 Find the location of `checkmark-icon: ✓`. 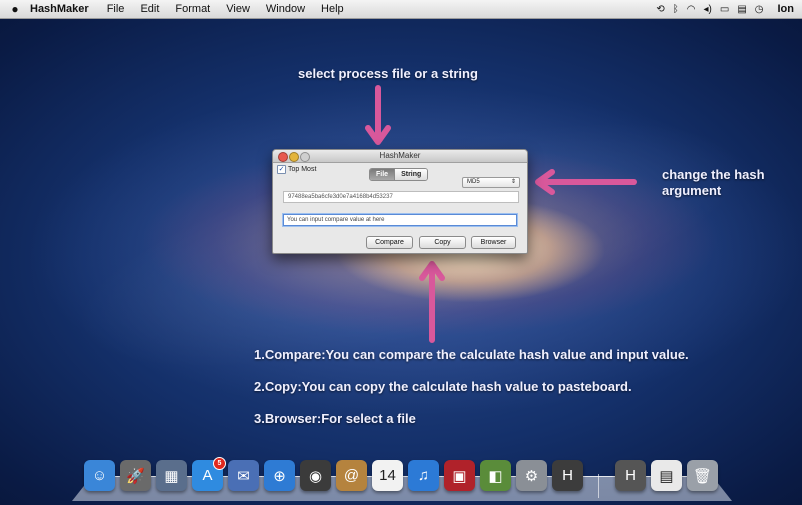

checkmark-icon: ✓ is located at coordinates (281, 169).